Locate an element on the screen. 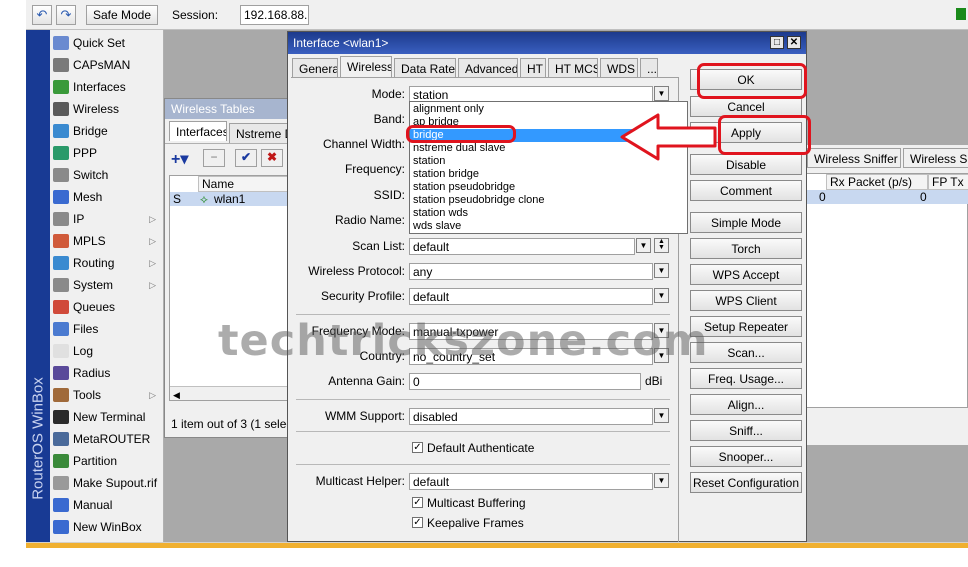 Image resolution: width=968 pixels, height=567 pixels. sidebar-item-capsman: CAPsMAN is located at coordinates (107, 65).